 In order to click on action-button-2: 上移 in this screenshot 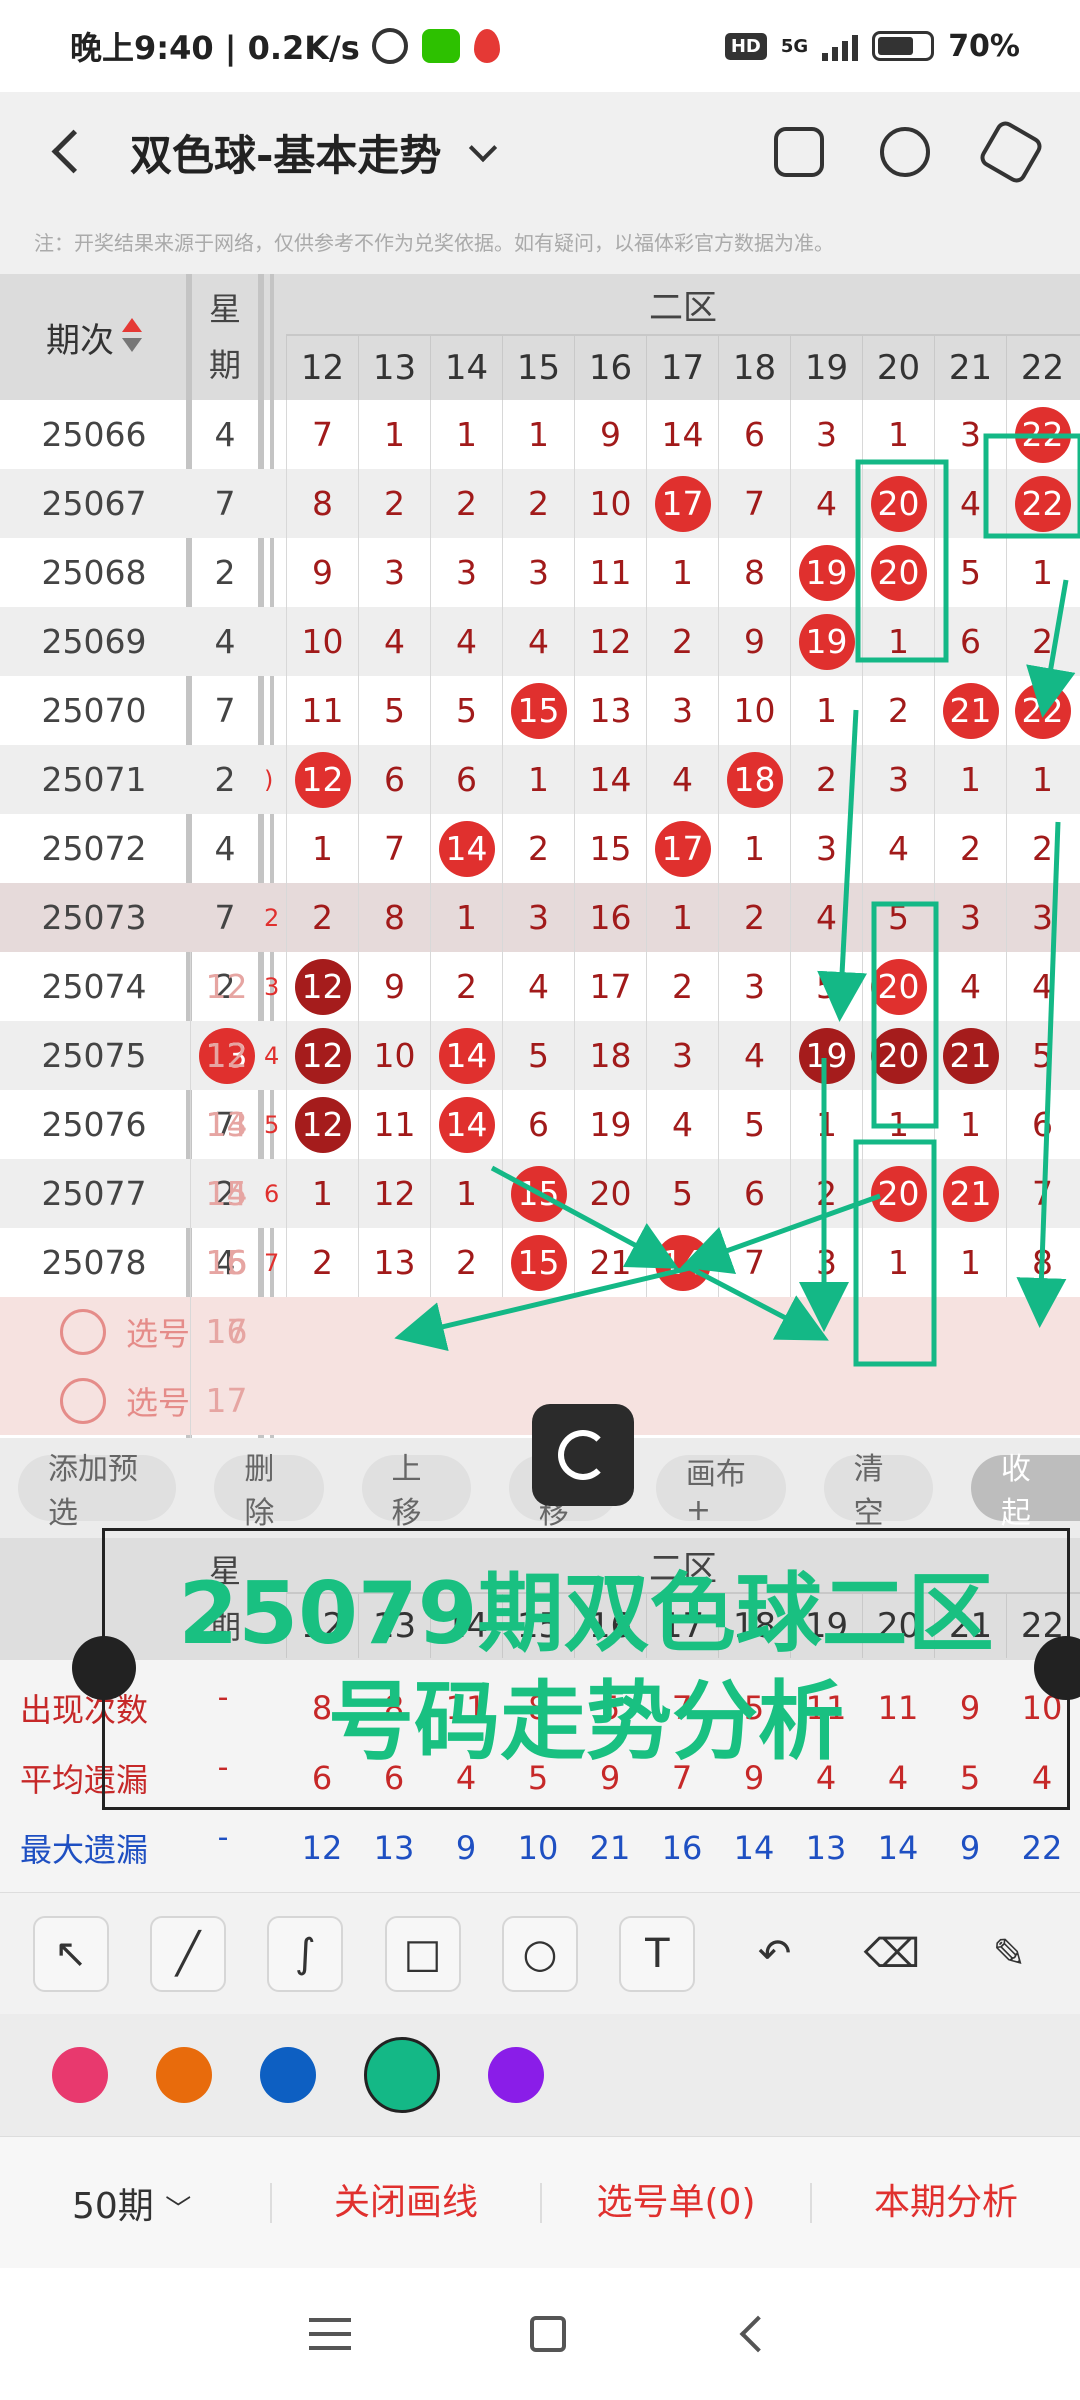, I will do `click(416, 1491)`.